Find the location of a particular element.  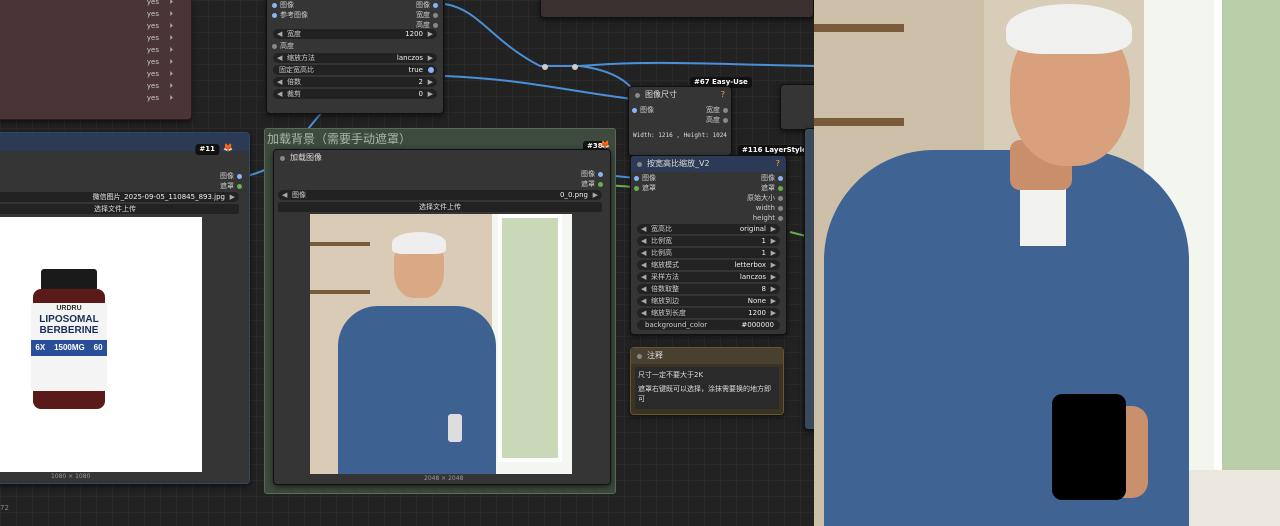

dose-text: 1500MG is located at coordinates (69, 347).